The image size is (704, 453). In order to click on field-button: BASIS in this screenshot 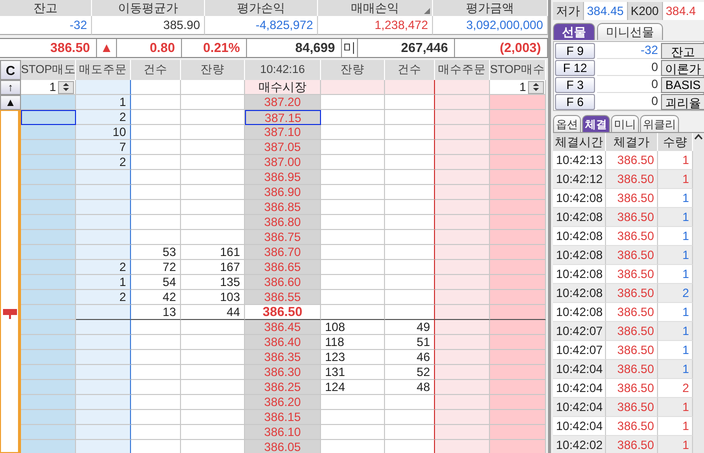, I will do `click(682, 85)`.